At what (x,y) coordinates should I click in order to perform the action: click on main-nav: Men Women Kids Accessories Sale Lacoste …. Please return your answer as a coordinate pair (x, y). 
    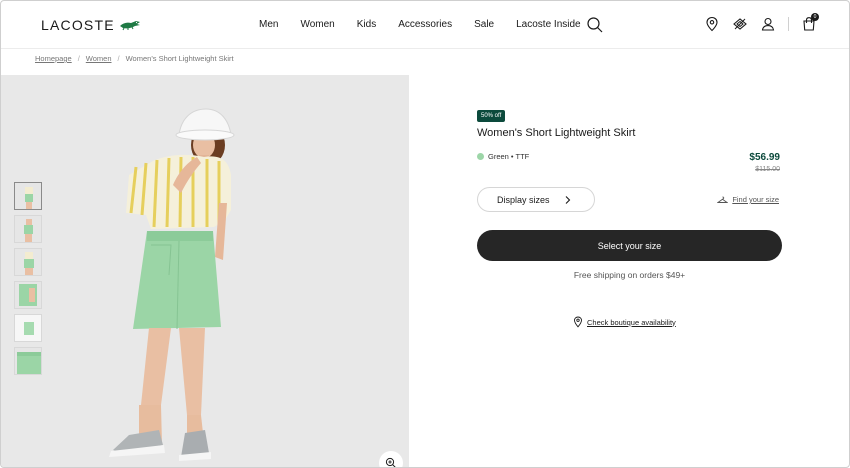
    Looking at the image, I should click on (420, 24).